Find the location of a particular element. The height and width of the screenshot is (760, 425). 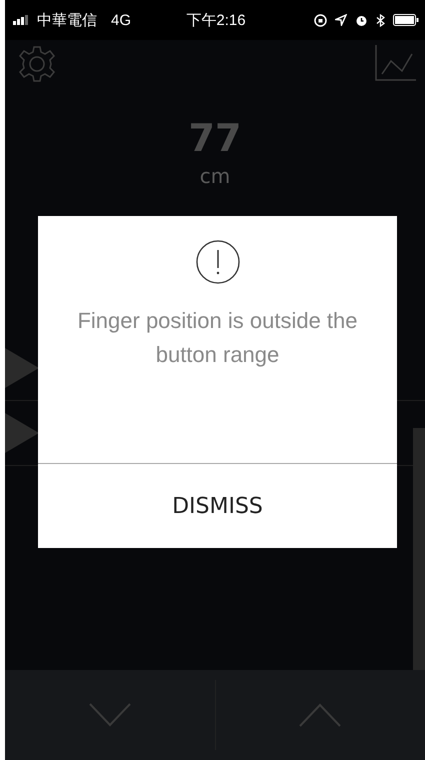

location-icon is located at coordinates (340, 20).